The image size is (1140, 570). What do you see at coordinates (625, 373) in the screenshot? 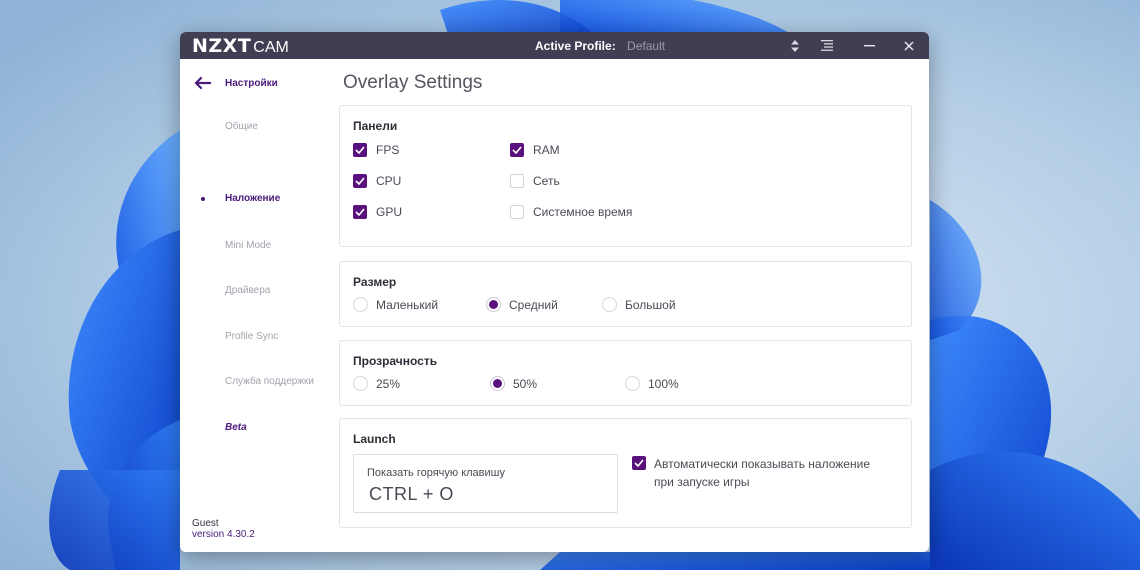
I see `opacity-section: Прозрачность 25% 50% 100%` at bounding box center [625, 373].